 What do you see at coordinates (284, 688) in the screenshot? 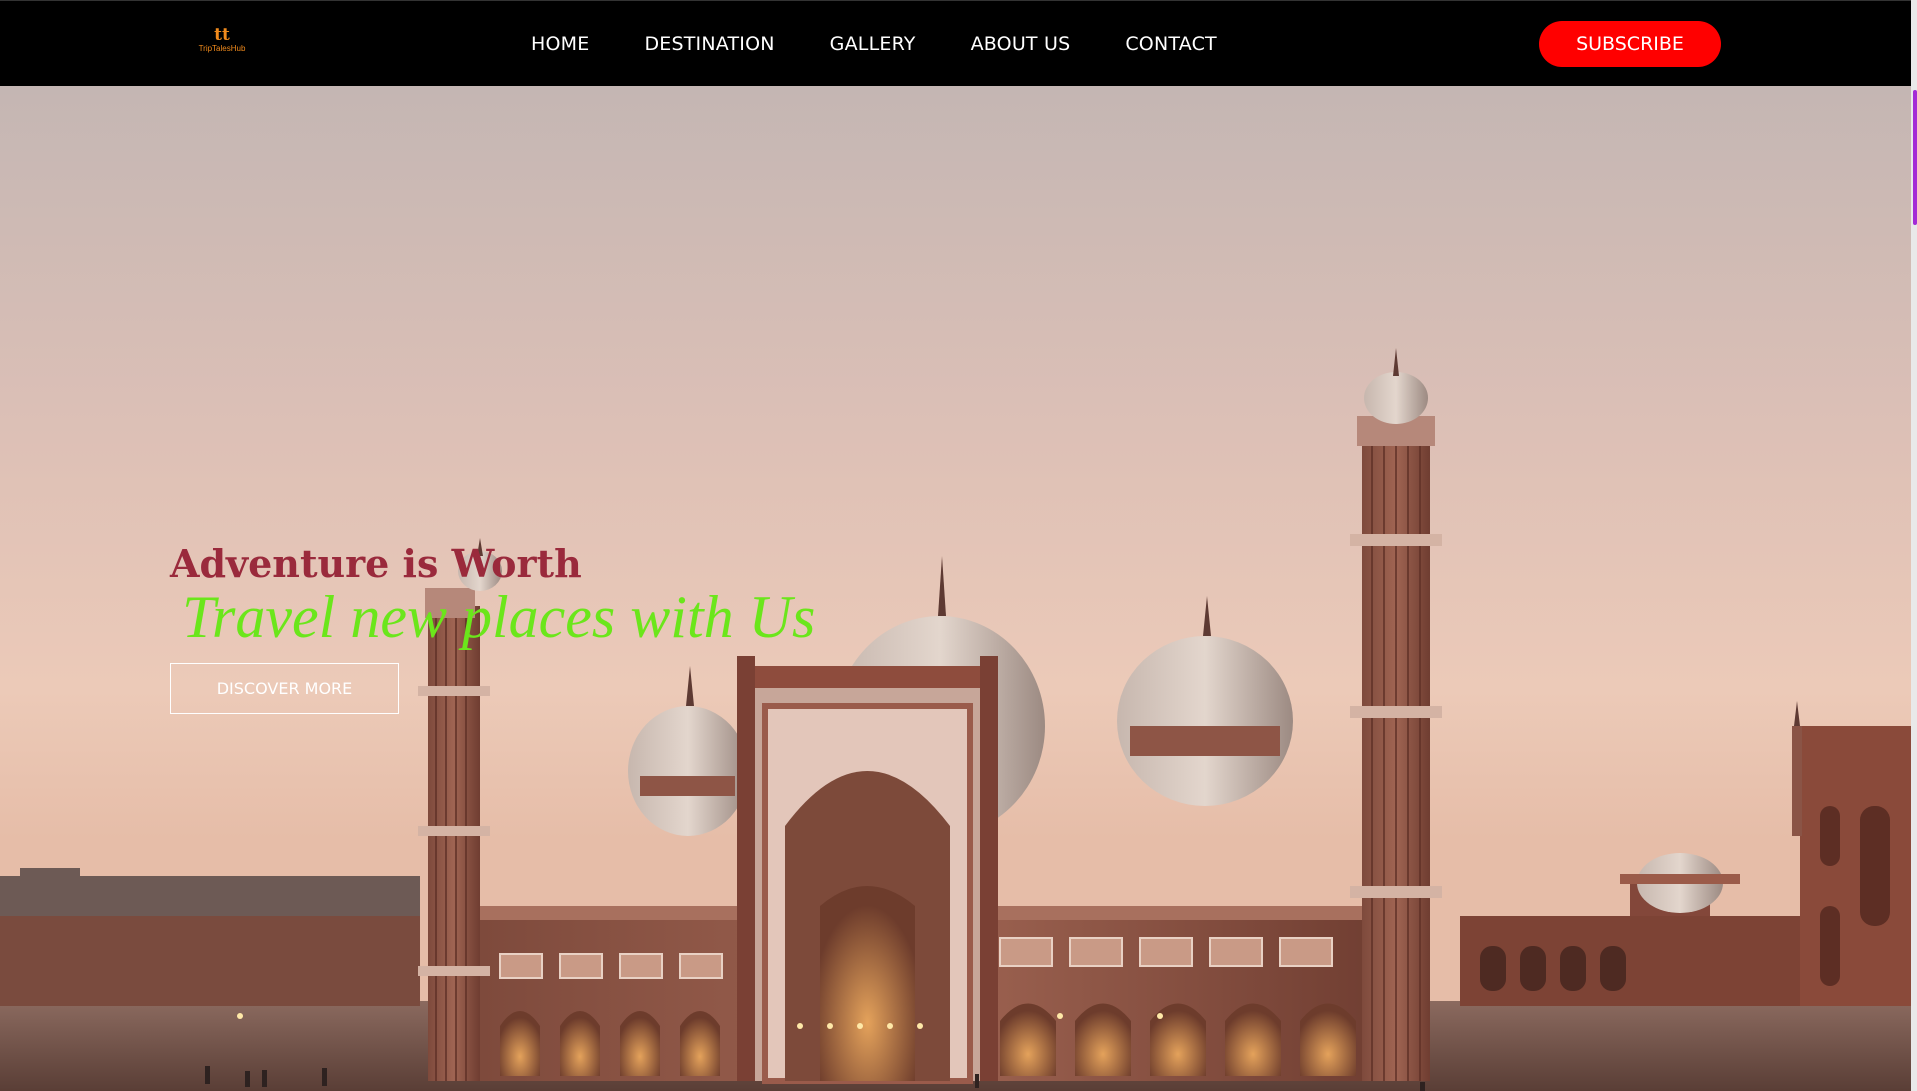
I see `discover-more-button: DISCOVER MORE` at bounding box center [284, 688].